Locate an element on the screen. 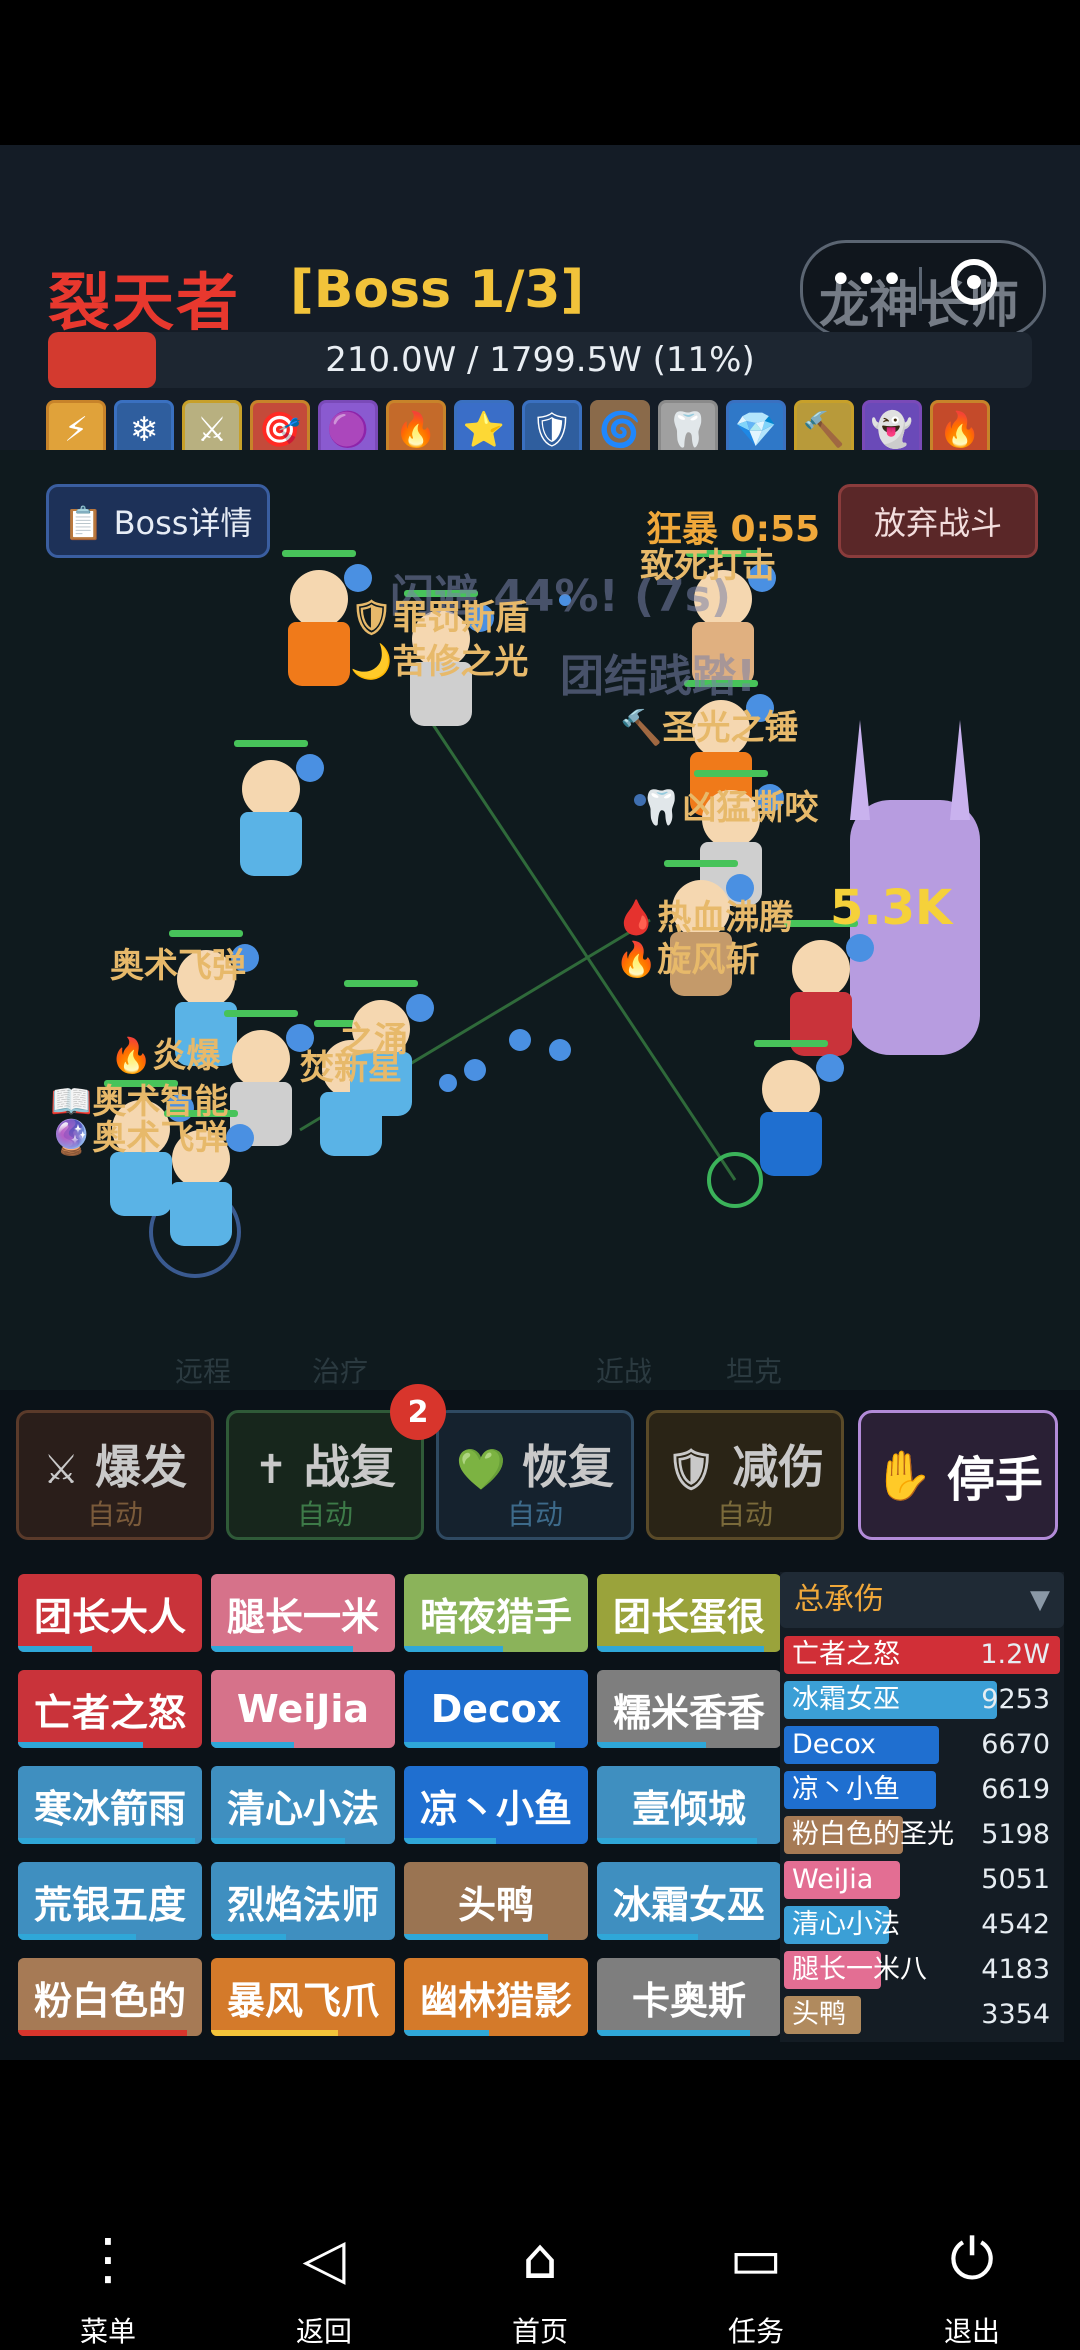 The image size is (1080, 2350). roster-name: 卡奥斯 is located at coordinates (688, 2000).